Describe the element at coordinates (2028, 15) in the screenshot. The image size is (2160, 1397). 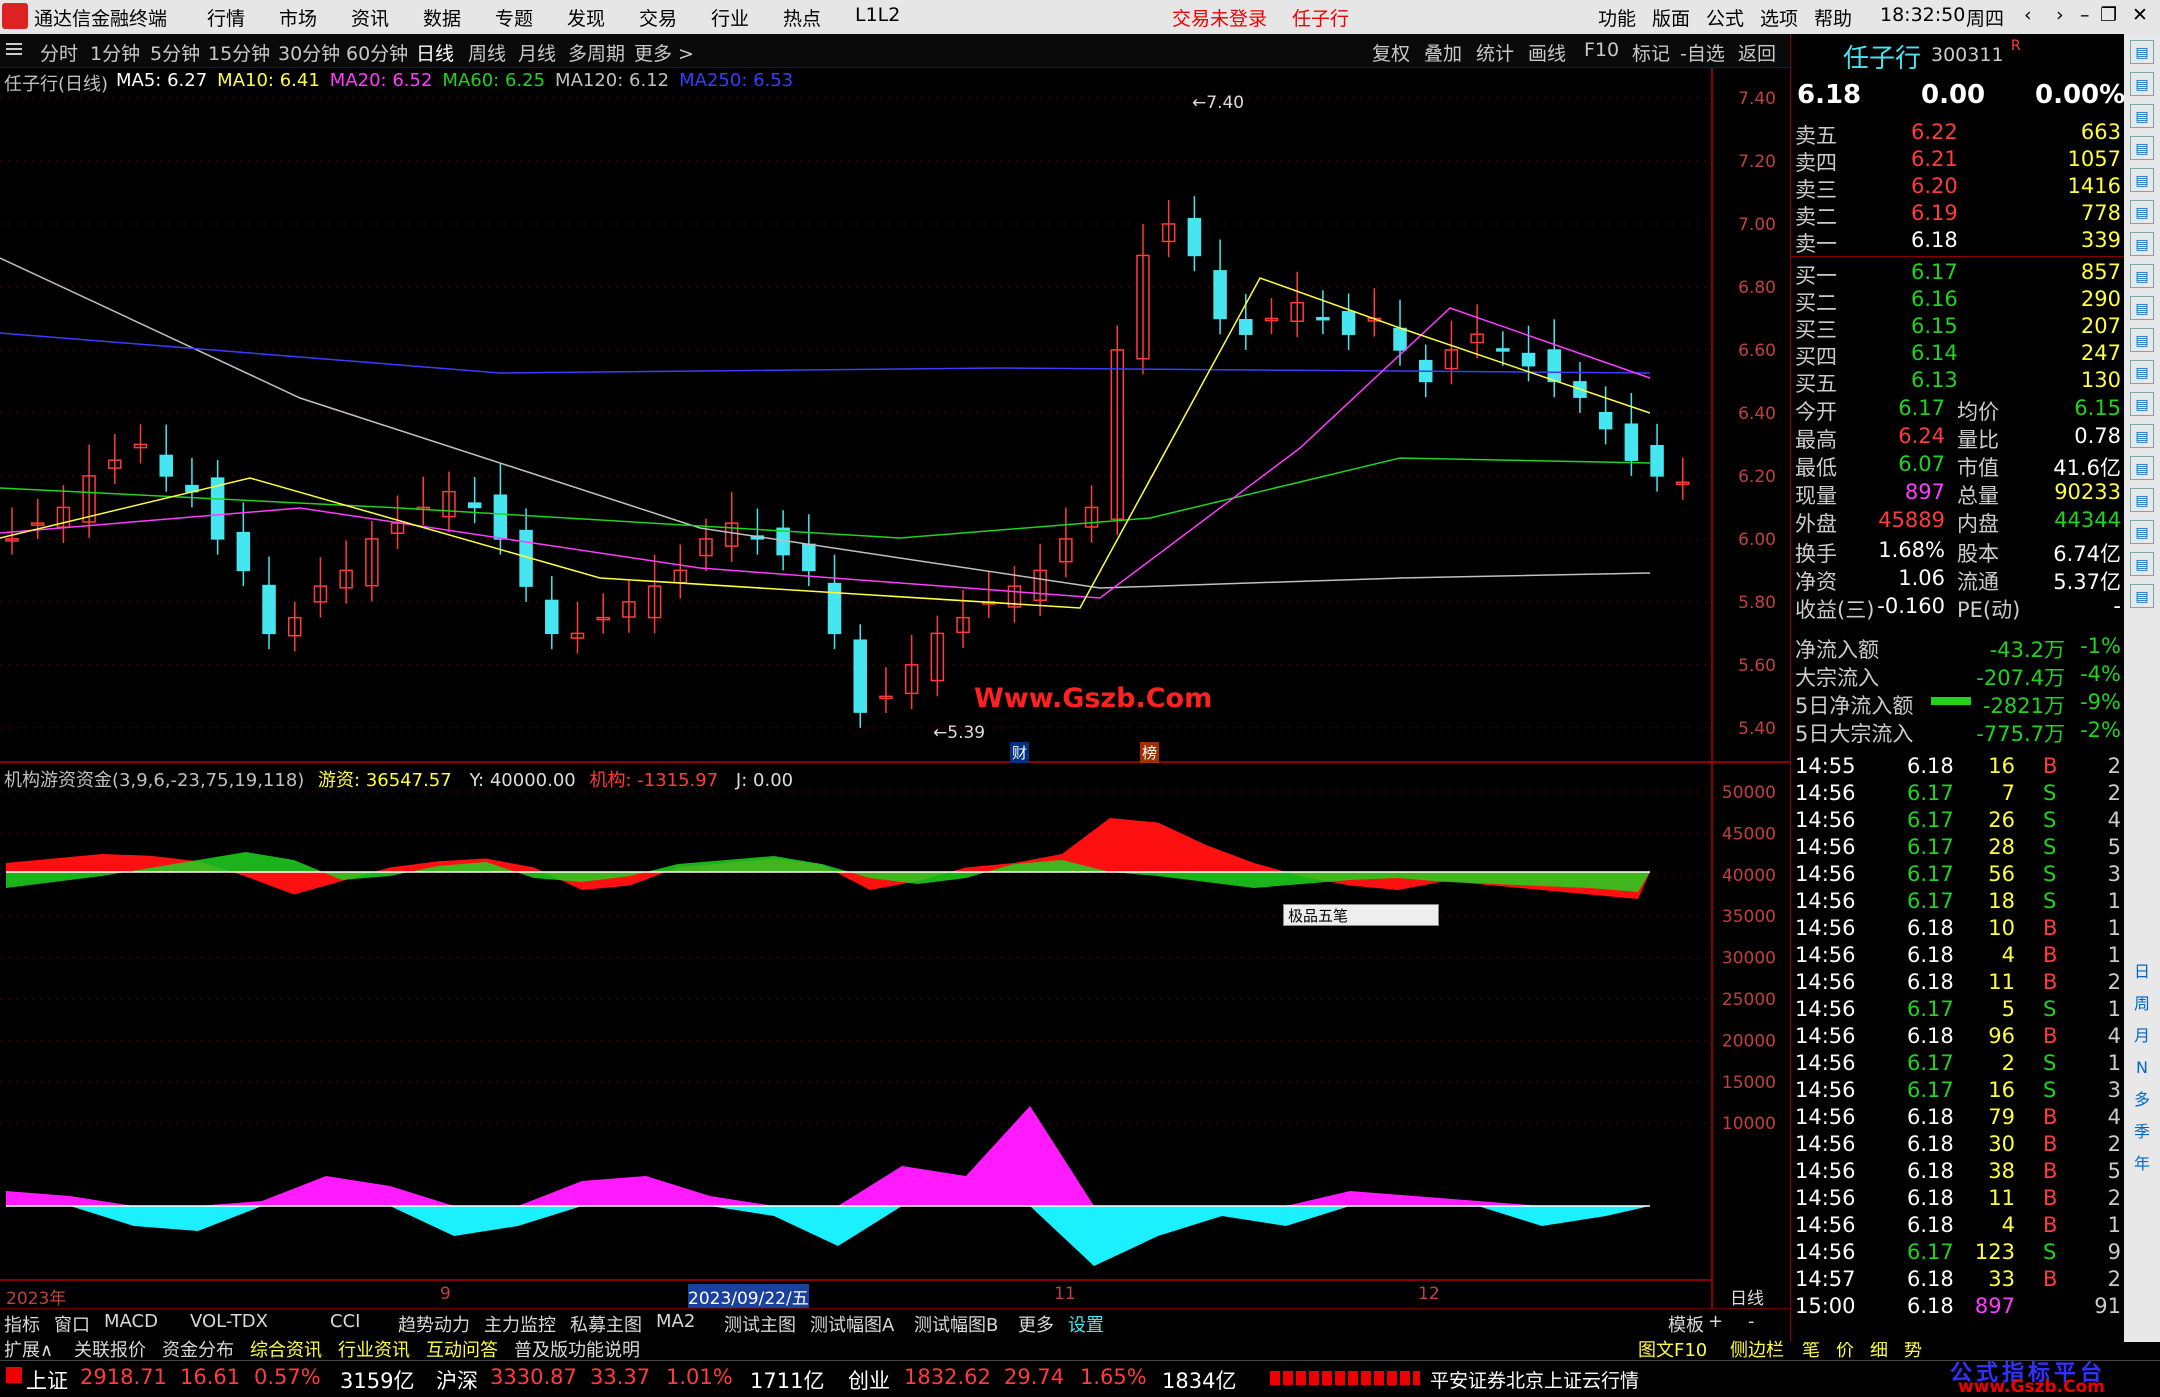
I see `back-arrow-icon: ‹` at that location.